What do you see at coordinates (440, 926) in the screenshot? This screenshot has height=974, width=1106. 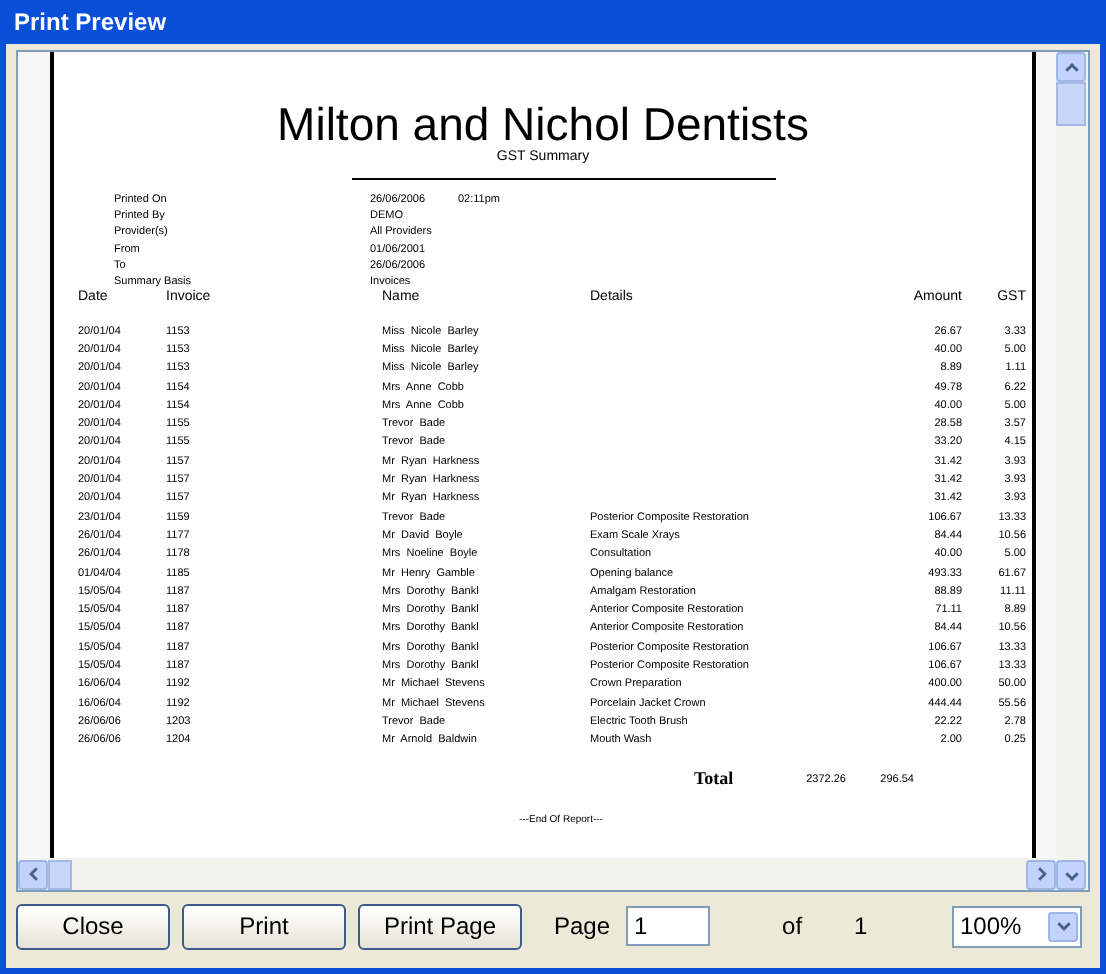 I see `print-page-button: Print Page` at bounding box center [440, 926].